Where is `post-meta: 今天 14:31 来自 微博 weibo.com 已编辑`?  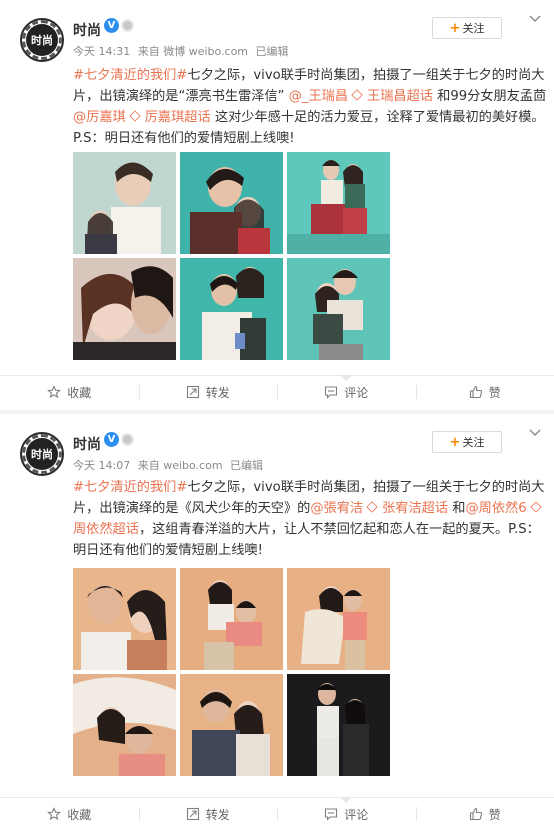
post-meta: 今天 14:31 来自 微博 weibo.com 已编辑 is located at coordinates (183, 51).